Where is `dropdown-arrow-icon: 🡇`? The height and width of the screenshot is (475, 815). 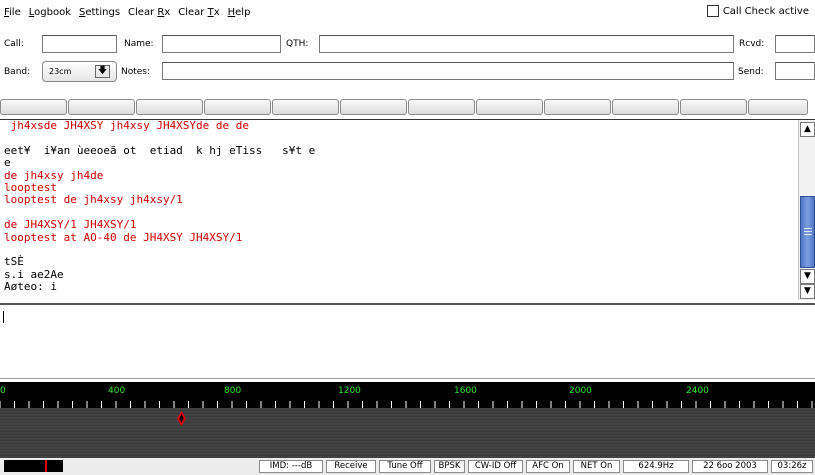
dropdown-arrow-icon: 🡇 is located at coordinates (102, 71).